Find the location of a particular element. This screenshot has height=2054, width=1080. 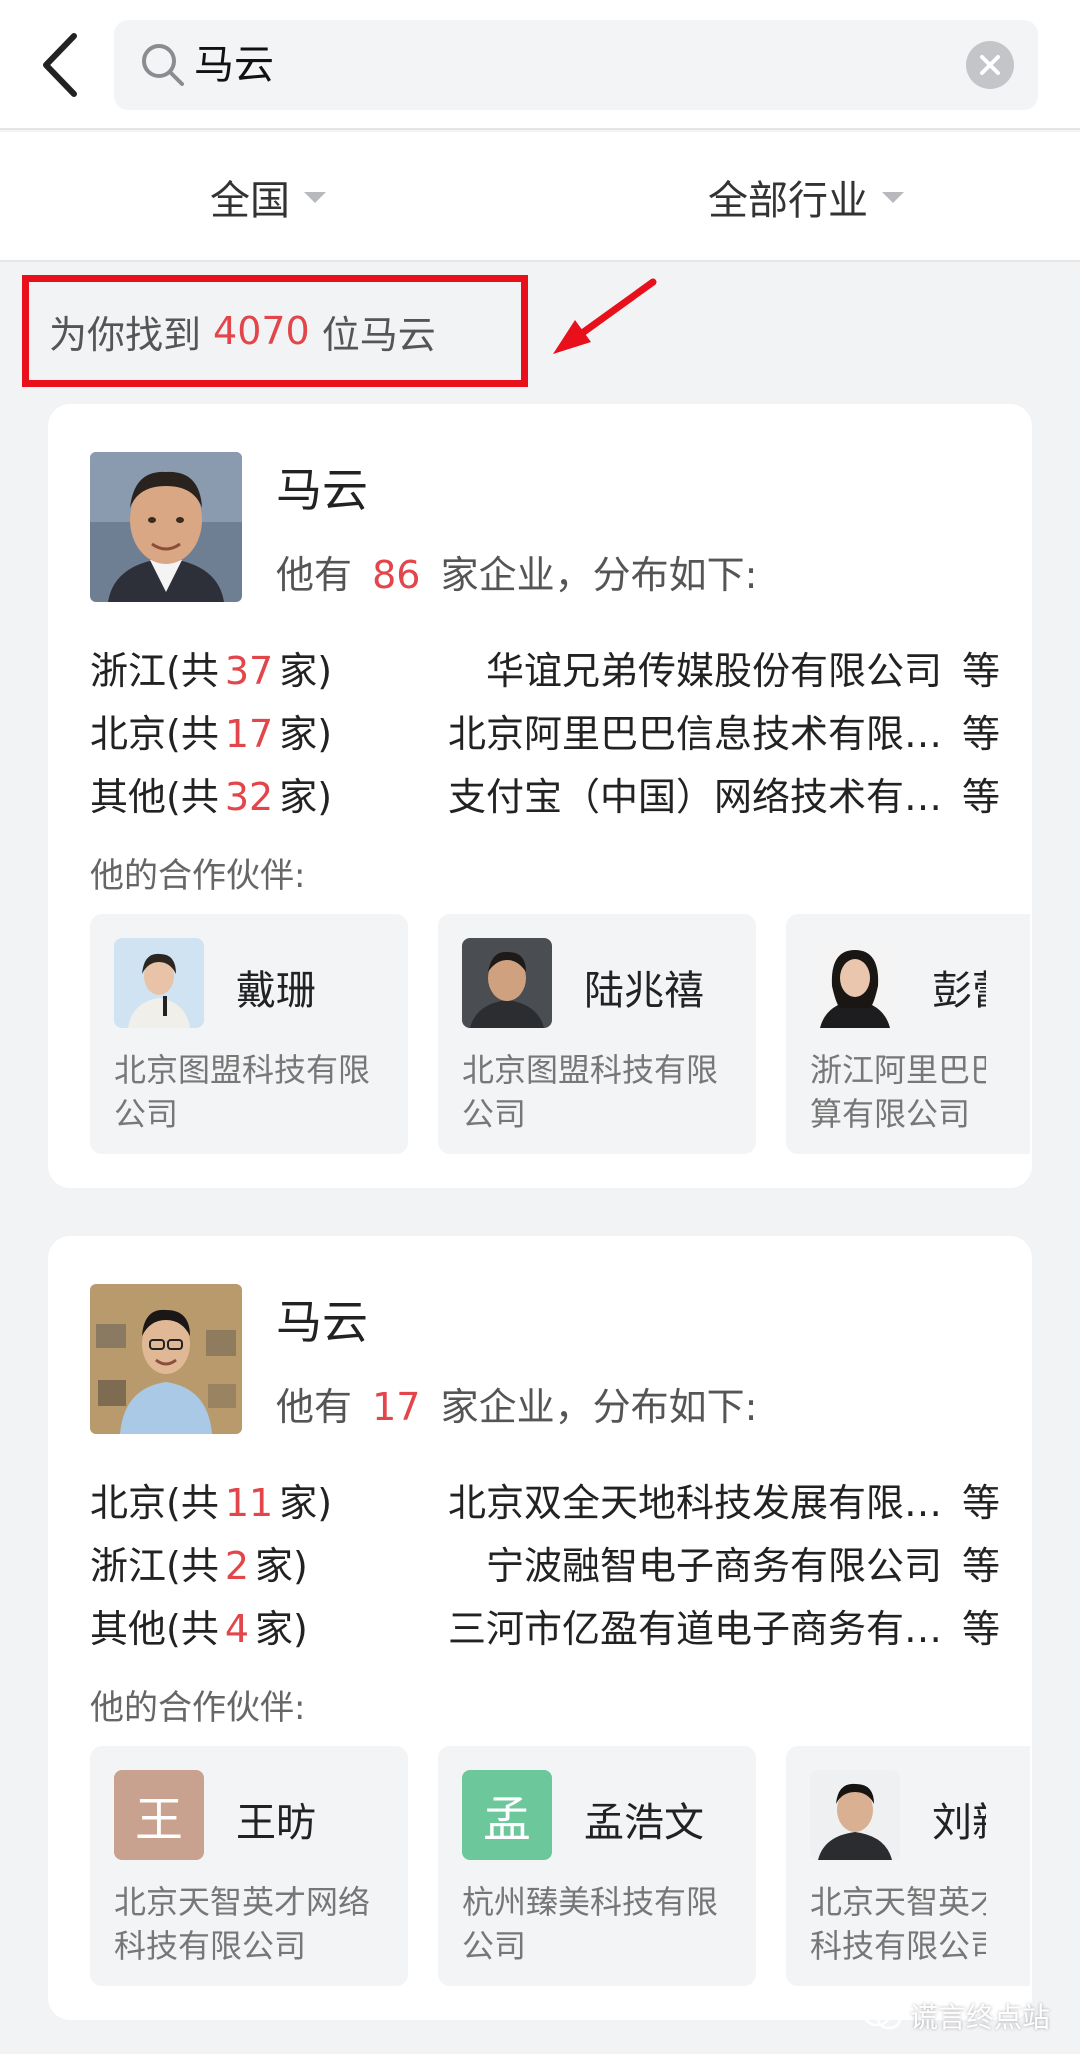

partner-name: 孟浩文 is located at coordinates (644, 1823).